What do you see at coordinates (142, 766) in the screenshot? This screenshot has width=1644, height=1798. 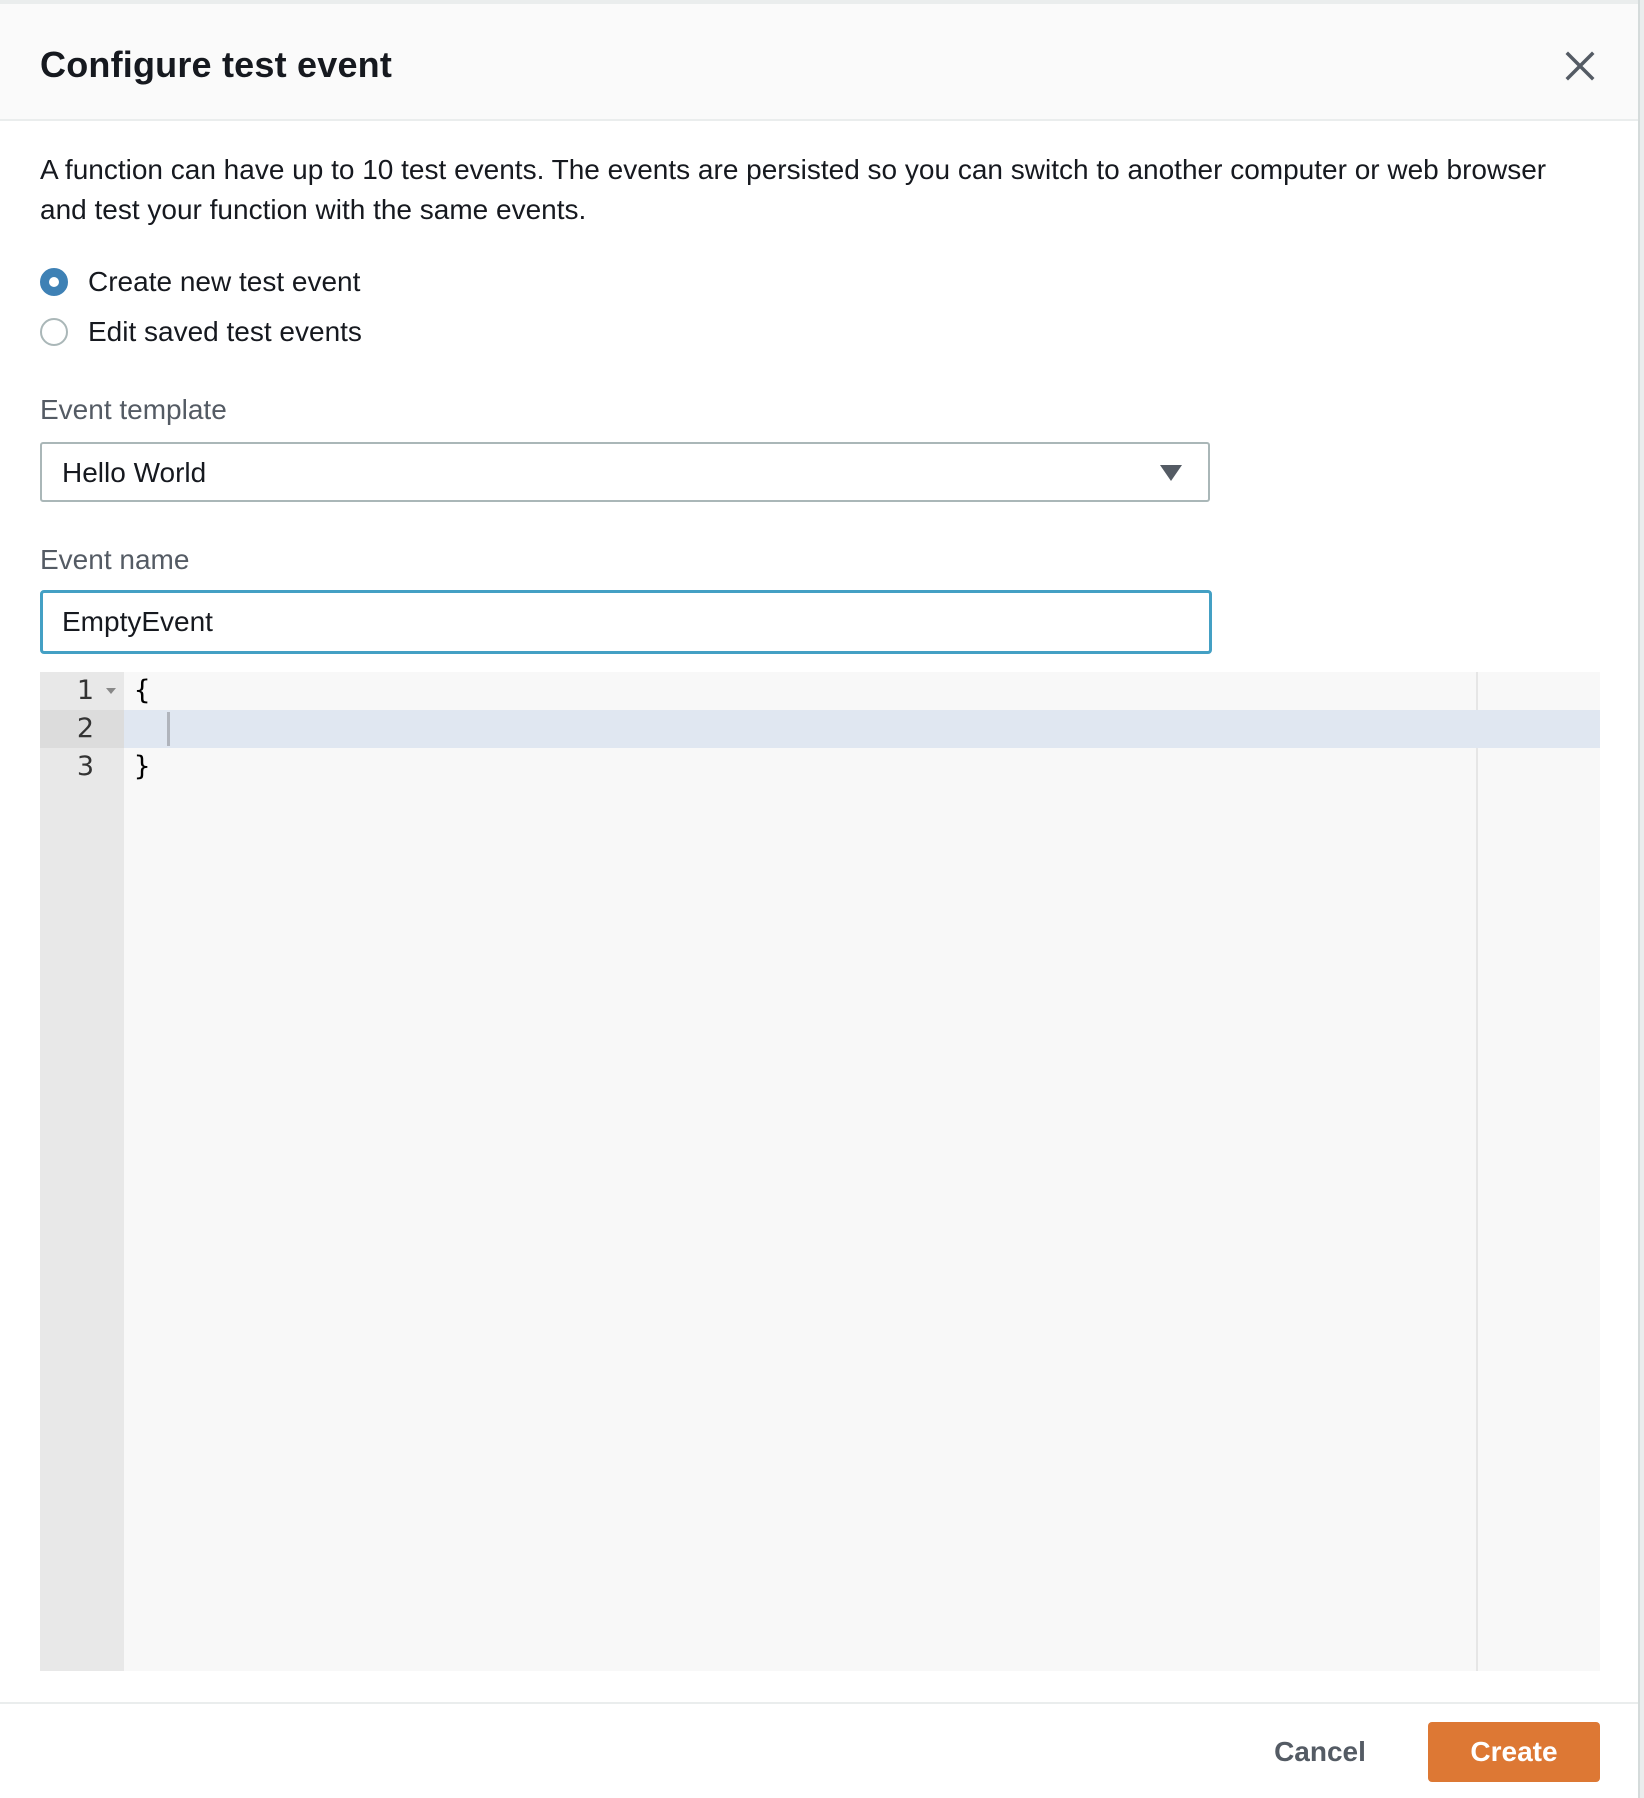 I see `line-code: }` at bounding box center [142, 766].